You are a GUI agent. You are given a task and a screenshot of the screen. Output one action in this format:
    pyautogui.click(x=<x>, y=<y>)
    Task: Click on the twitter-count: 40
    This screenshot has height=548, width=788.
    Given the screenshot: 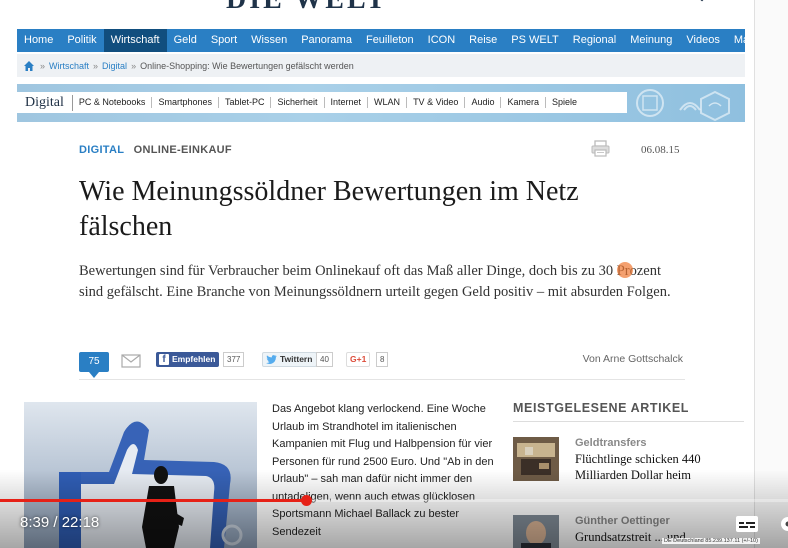 What is the action you would take?
    pyautogui.click(x=324, y=359)
    